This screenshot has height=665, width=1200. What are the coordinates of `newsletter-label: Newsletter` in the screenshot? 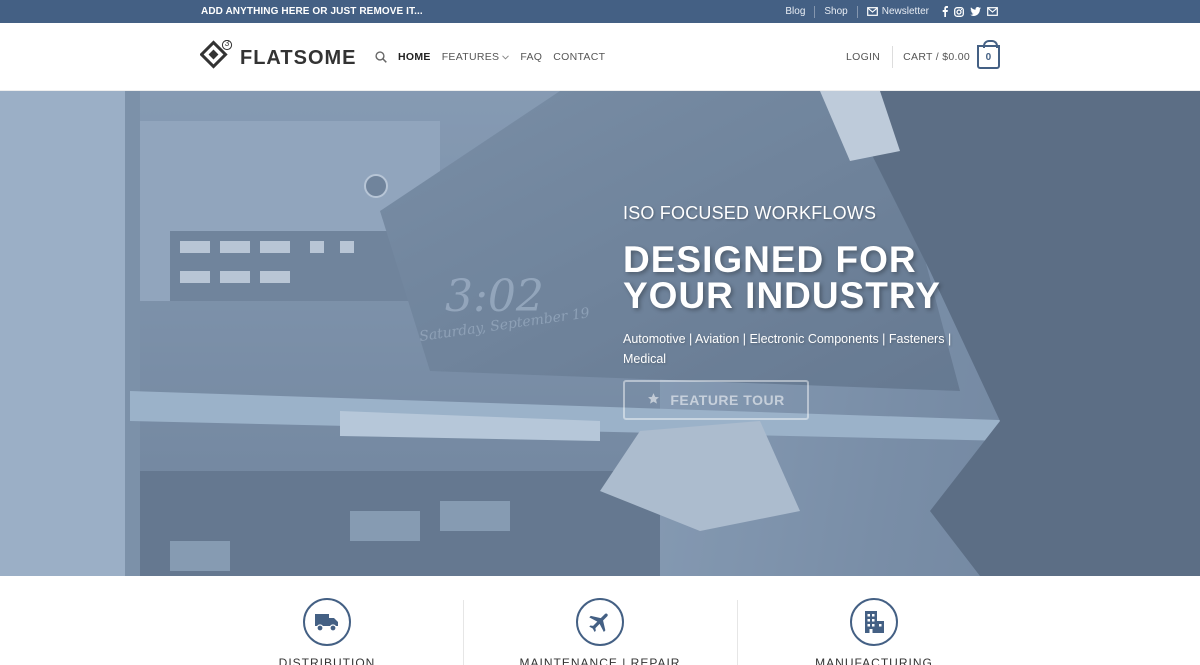 It's located at (905, 11).